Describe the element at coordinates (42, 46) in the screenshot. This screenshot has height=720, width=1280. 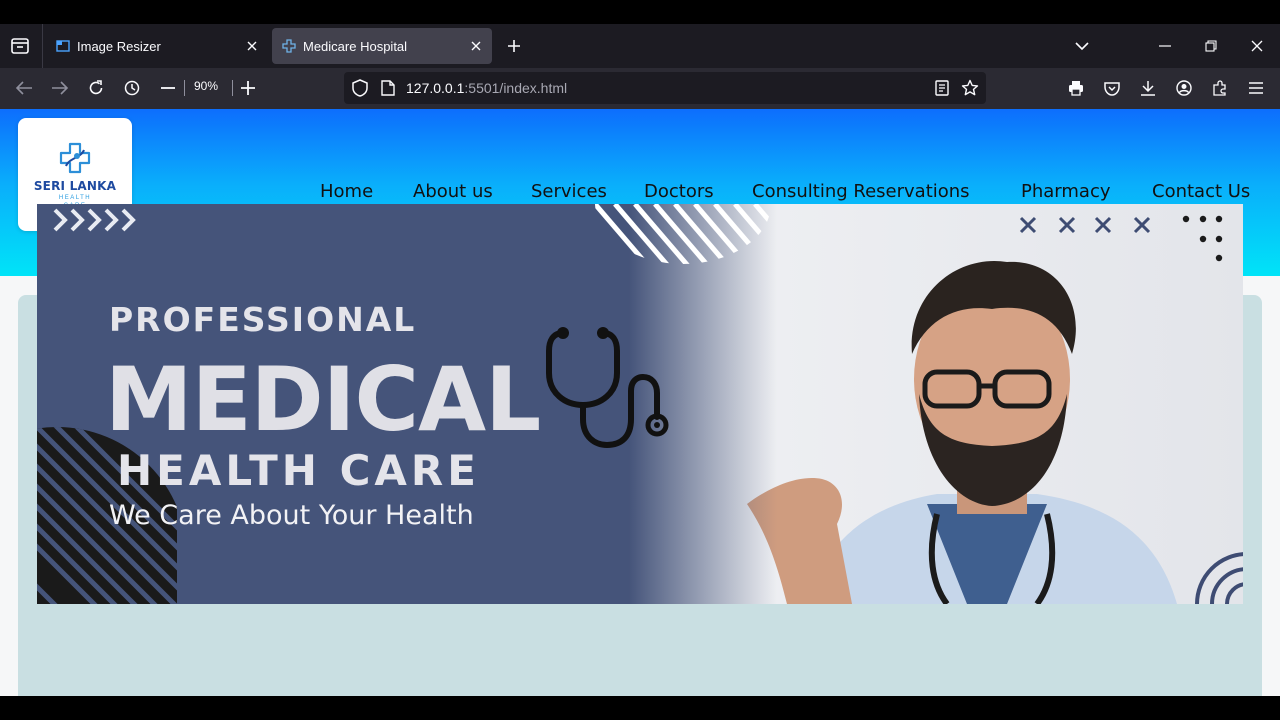
I see `tab-separator` at that location.